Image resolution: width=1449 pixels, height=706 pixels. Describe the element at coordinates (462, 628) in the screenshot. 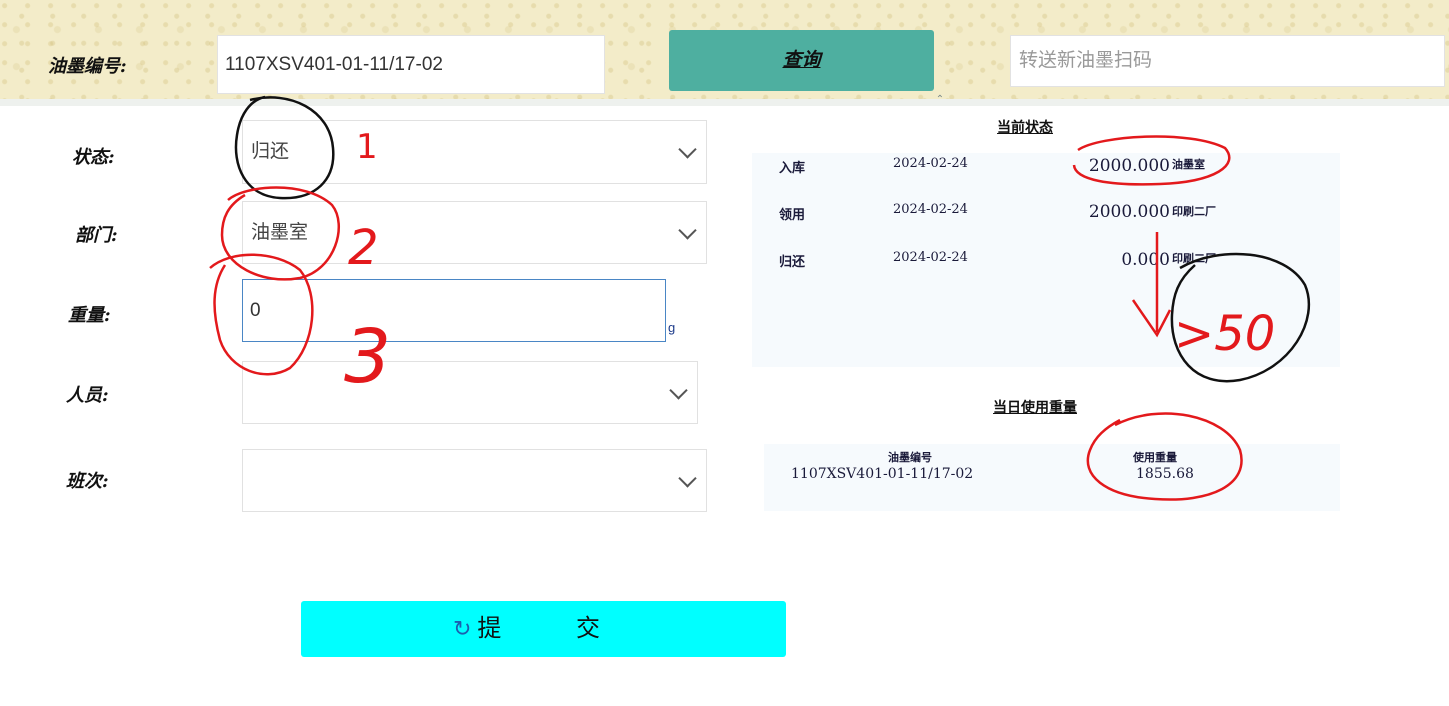

I see `refresh-icon: ↻` at that location.